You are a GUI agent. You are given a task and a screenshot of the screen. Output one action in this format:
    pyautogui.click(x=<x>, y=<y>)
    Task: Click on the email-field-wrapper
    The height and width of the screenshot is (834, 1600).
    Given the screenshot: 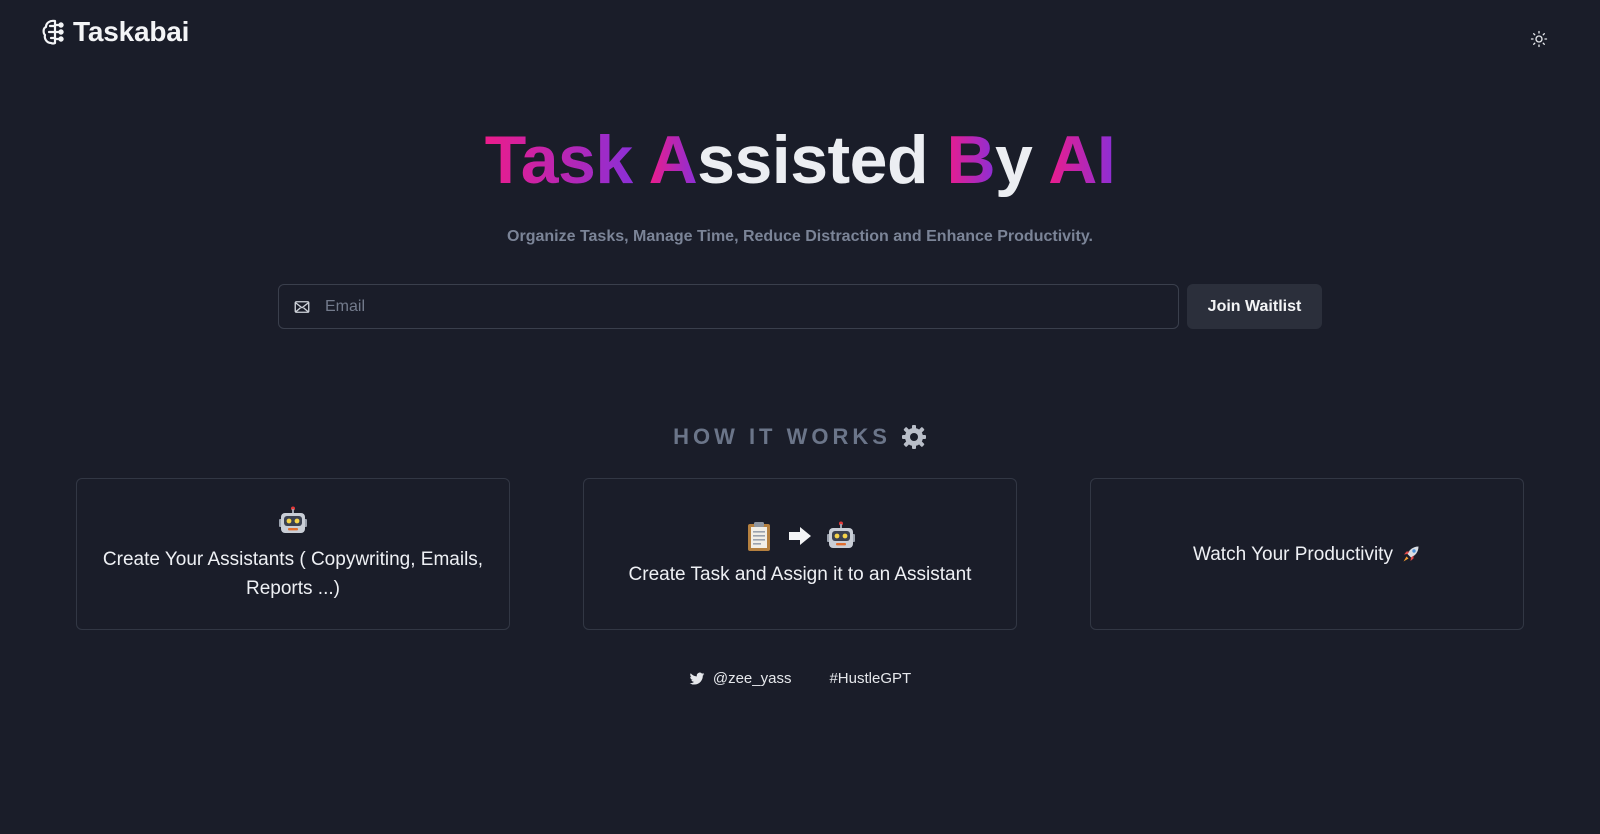 What is the action you would take?
    pyautogui.click(x=728, y=306)
    